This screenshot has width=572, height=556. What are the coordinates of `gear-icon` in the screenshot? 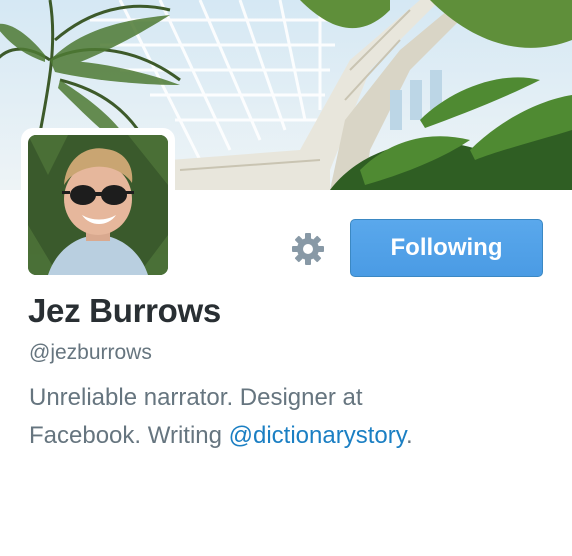 It's located at (308, 249).